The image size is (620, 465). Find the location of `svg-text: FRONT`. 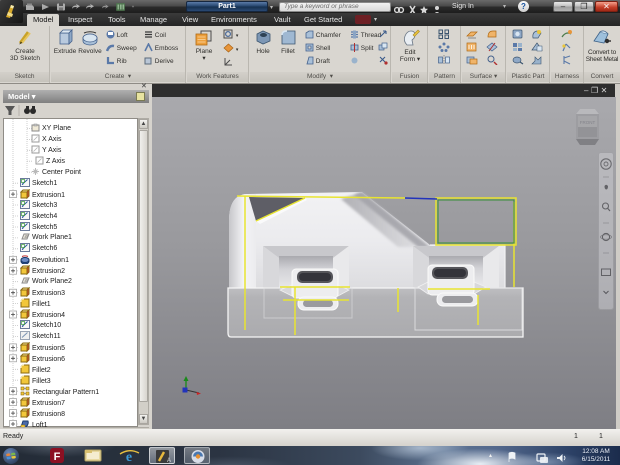

svg-text: FRONT is located at coordinates (588, 122).